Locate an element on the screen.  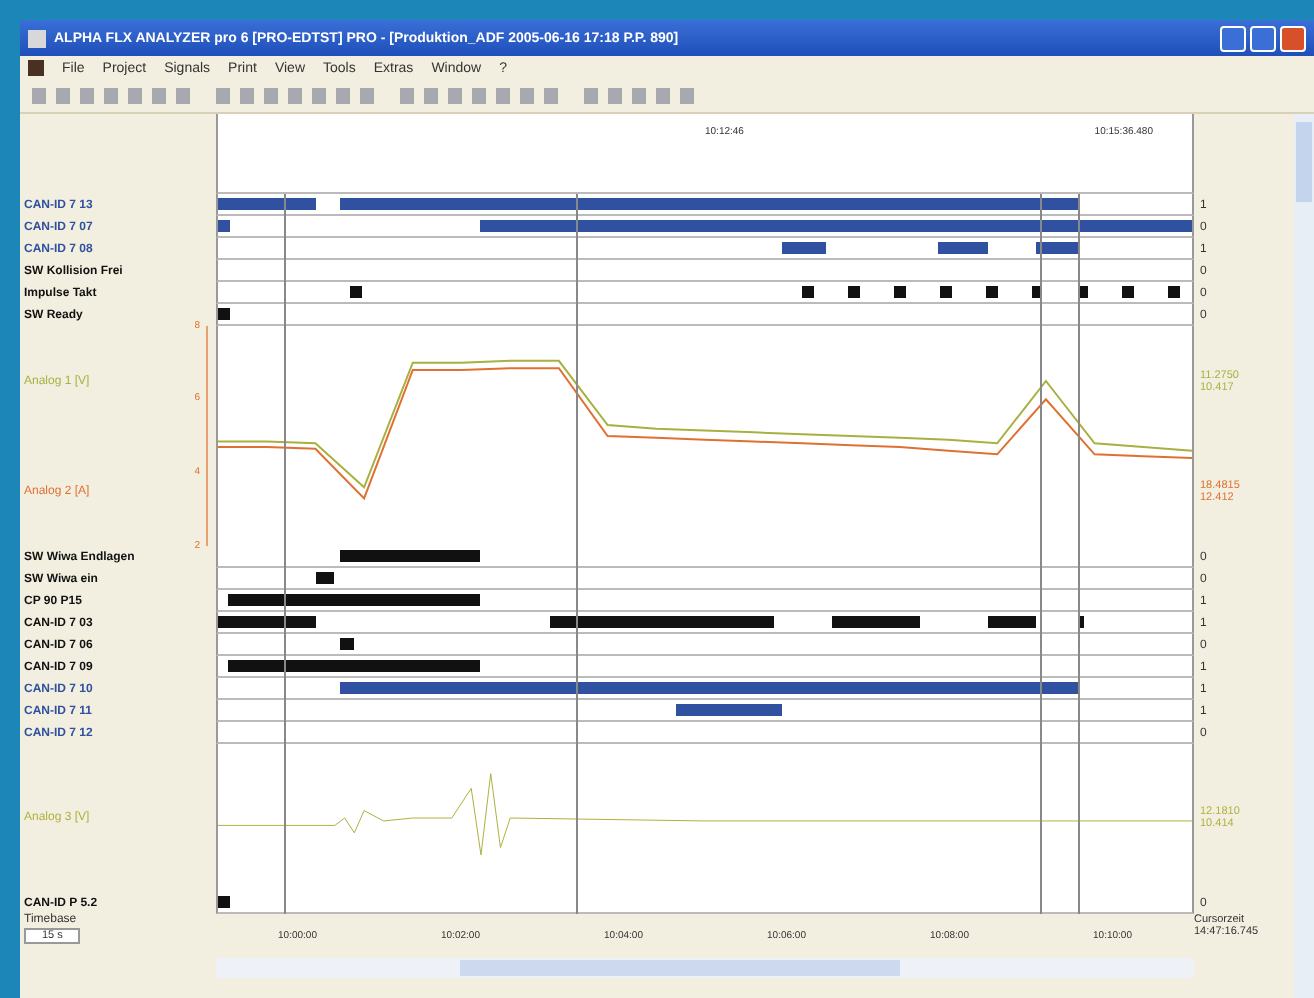
maximize-button is located at coordinates (1263, 38).